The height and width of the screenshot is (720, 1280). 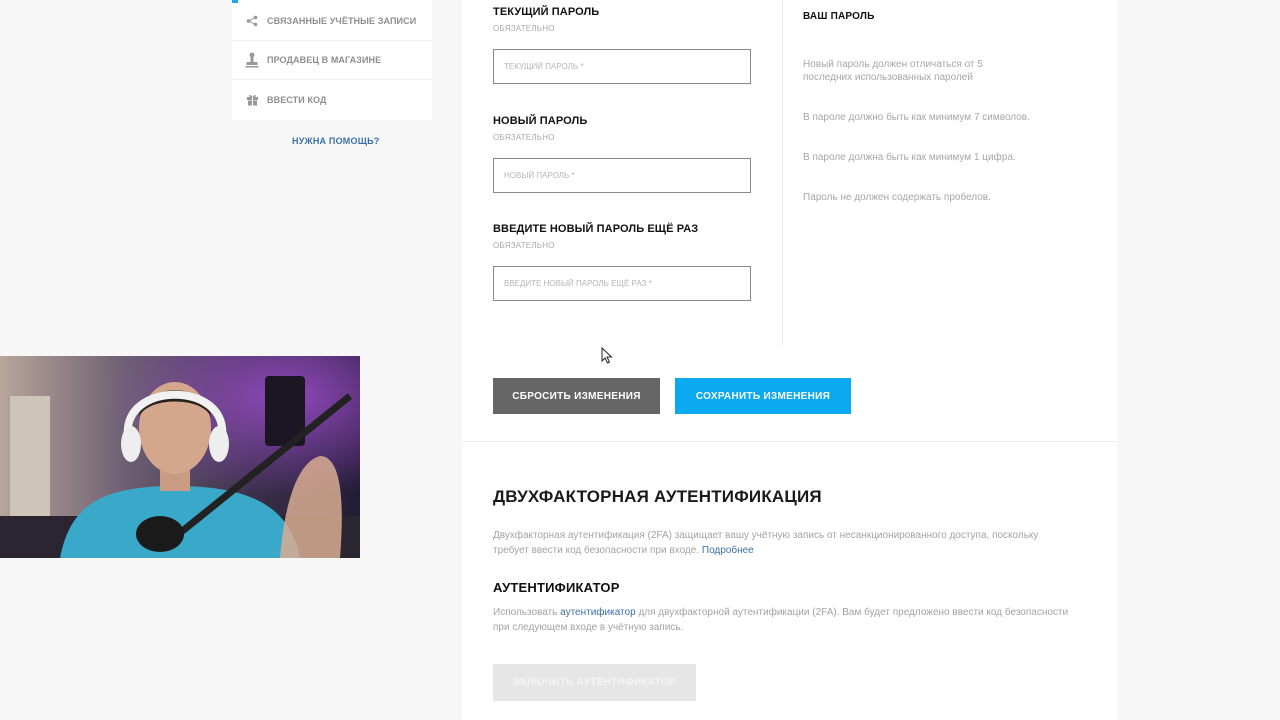 I want to click on mouse-cursor-icon, so click(x=607, y=357).